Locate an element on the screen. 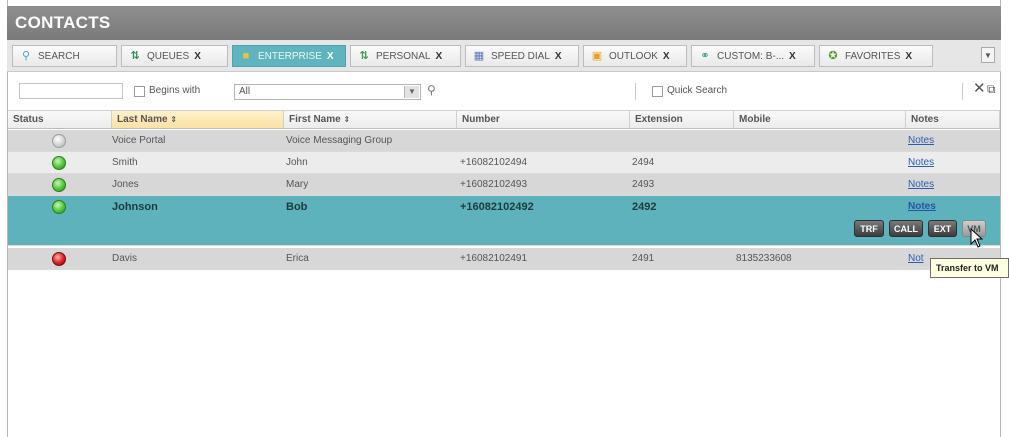  table-row: Voice Portal Voice Messaging Group Notes is located at coordinates (504, 141).